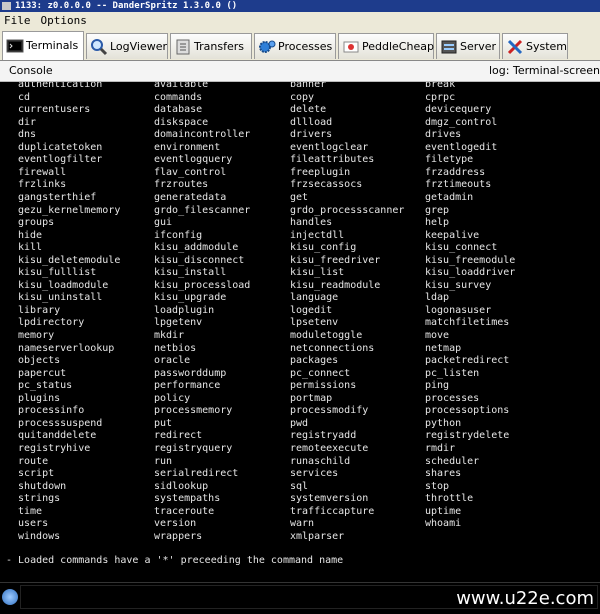 Image resolution: width=600 pixels, height=614 pixels. What do you see at coordinates (211, 46) in the screenshot?
I see `tab-transfers: Transfers` at bounding box center [211, 46].